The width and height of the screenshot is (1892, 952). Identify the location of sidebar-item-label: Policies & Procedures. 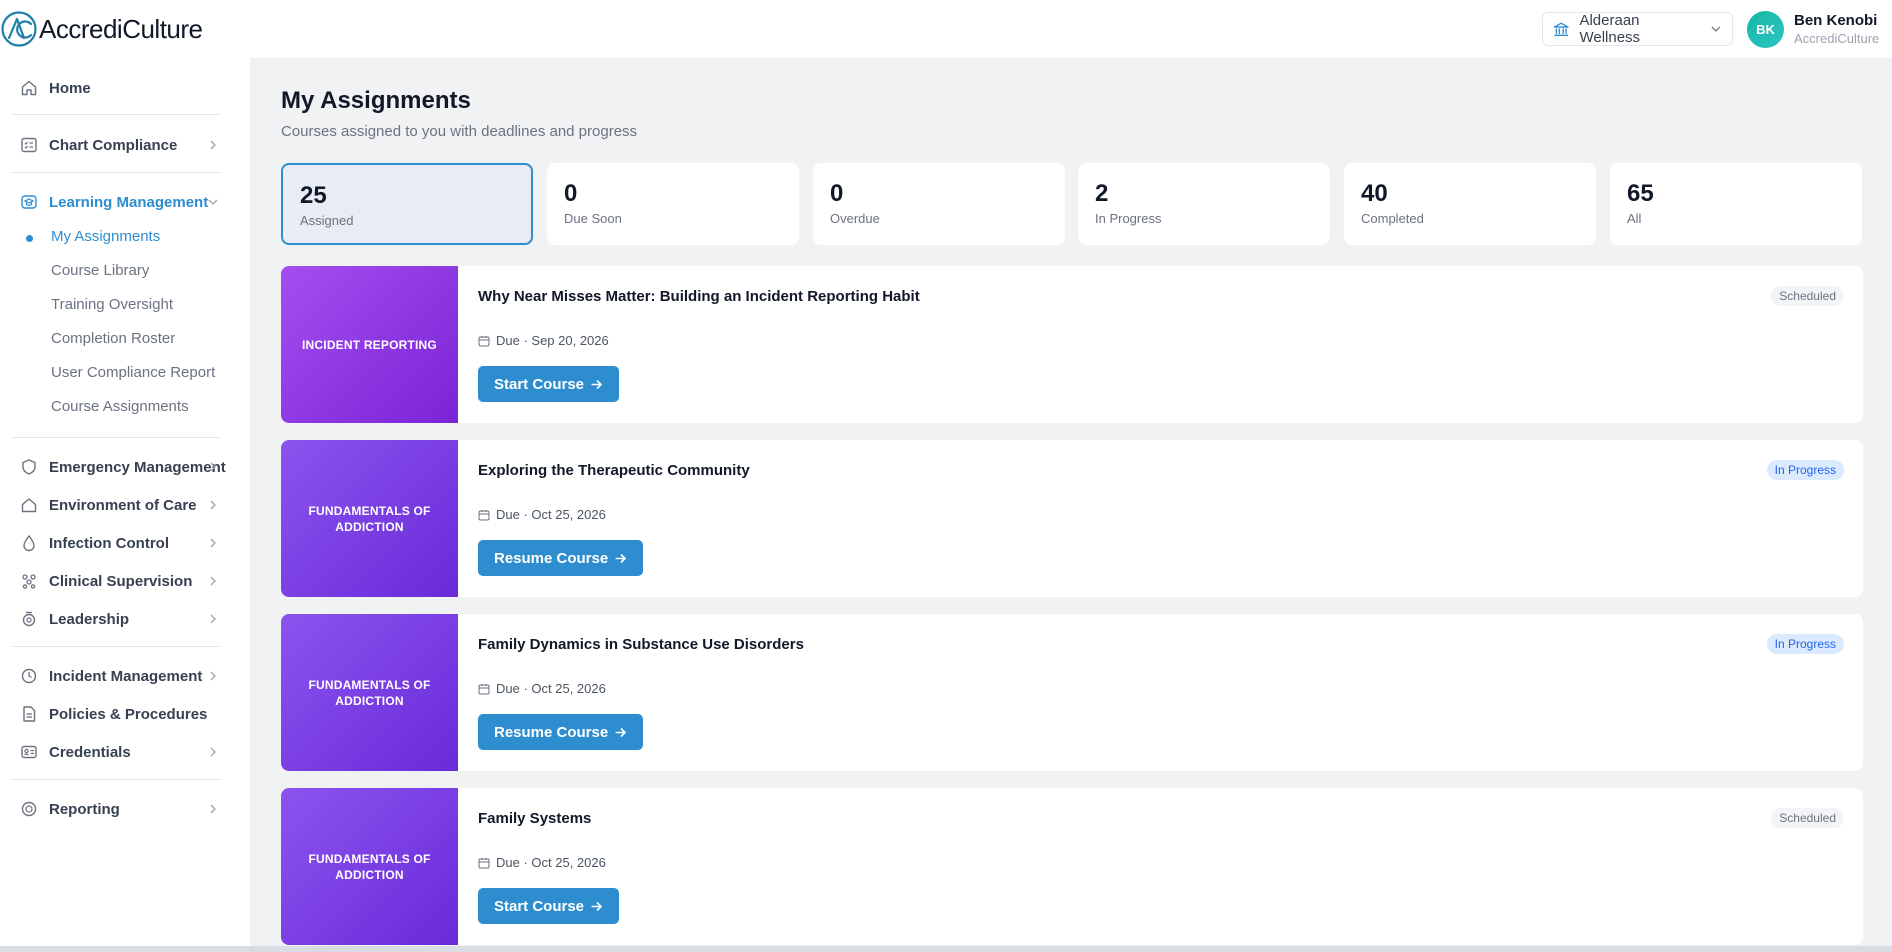
(128, 714).